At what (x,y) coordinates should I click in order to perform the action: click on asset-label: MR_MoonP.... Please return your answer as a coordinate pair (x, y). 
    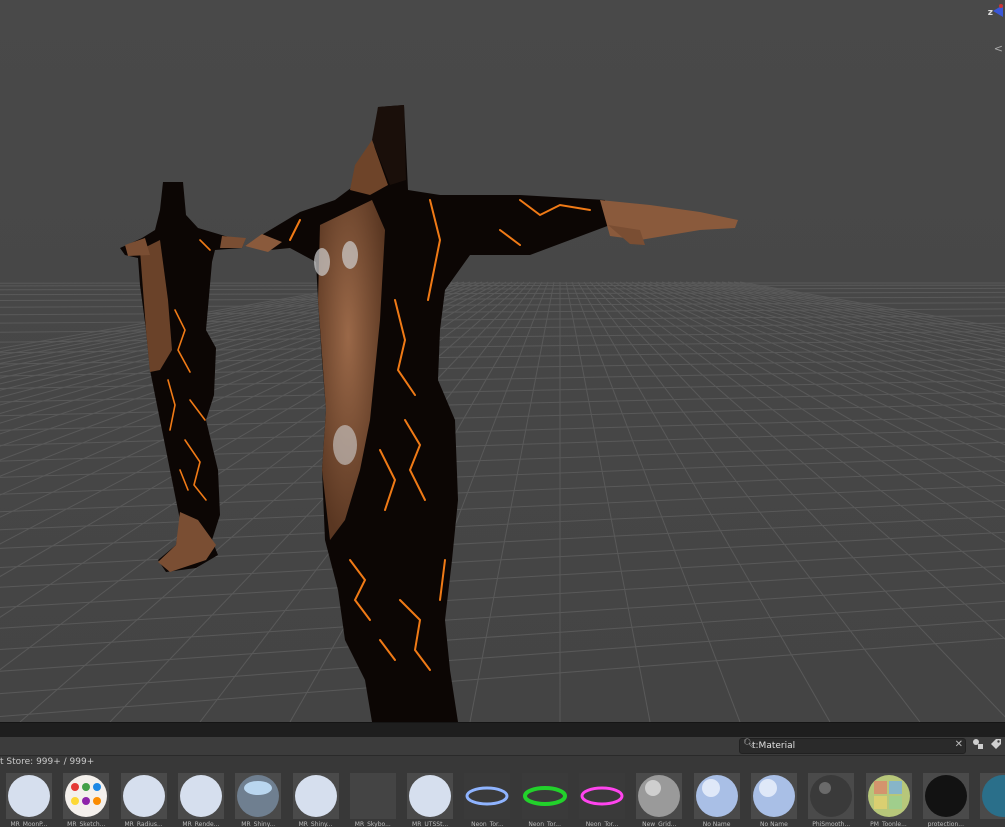
    Looking at the image, I should click on (29, 824).